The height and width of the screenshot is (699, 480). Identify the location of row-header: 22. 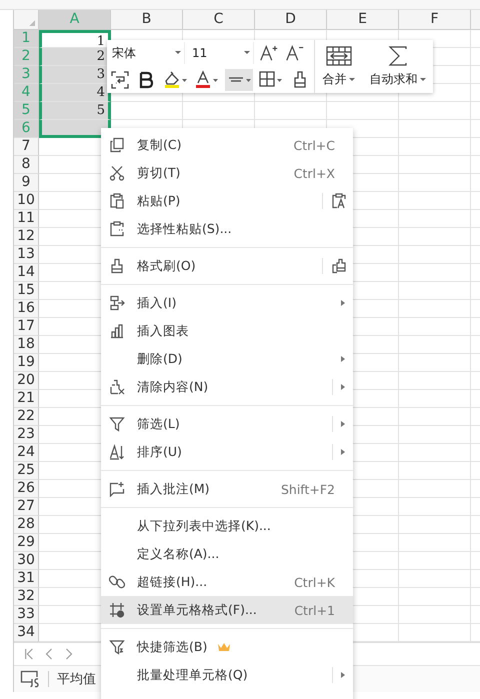
(26, 417).